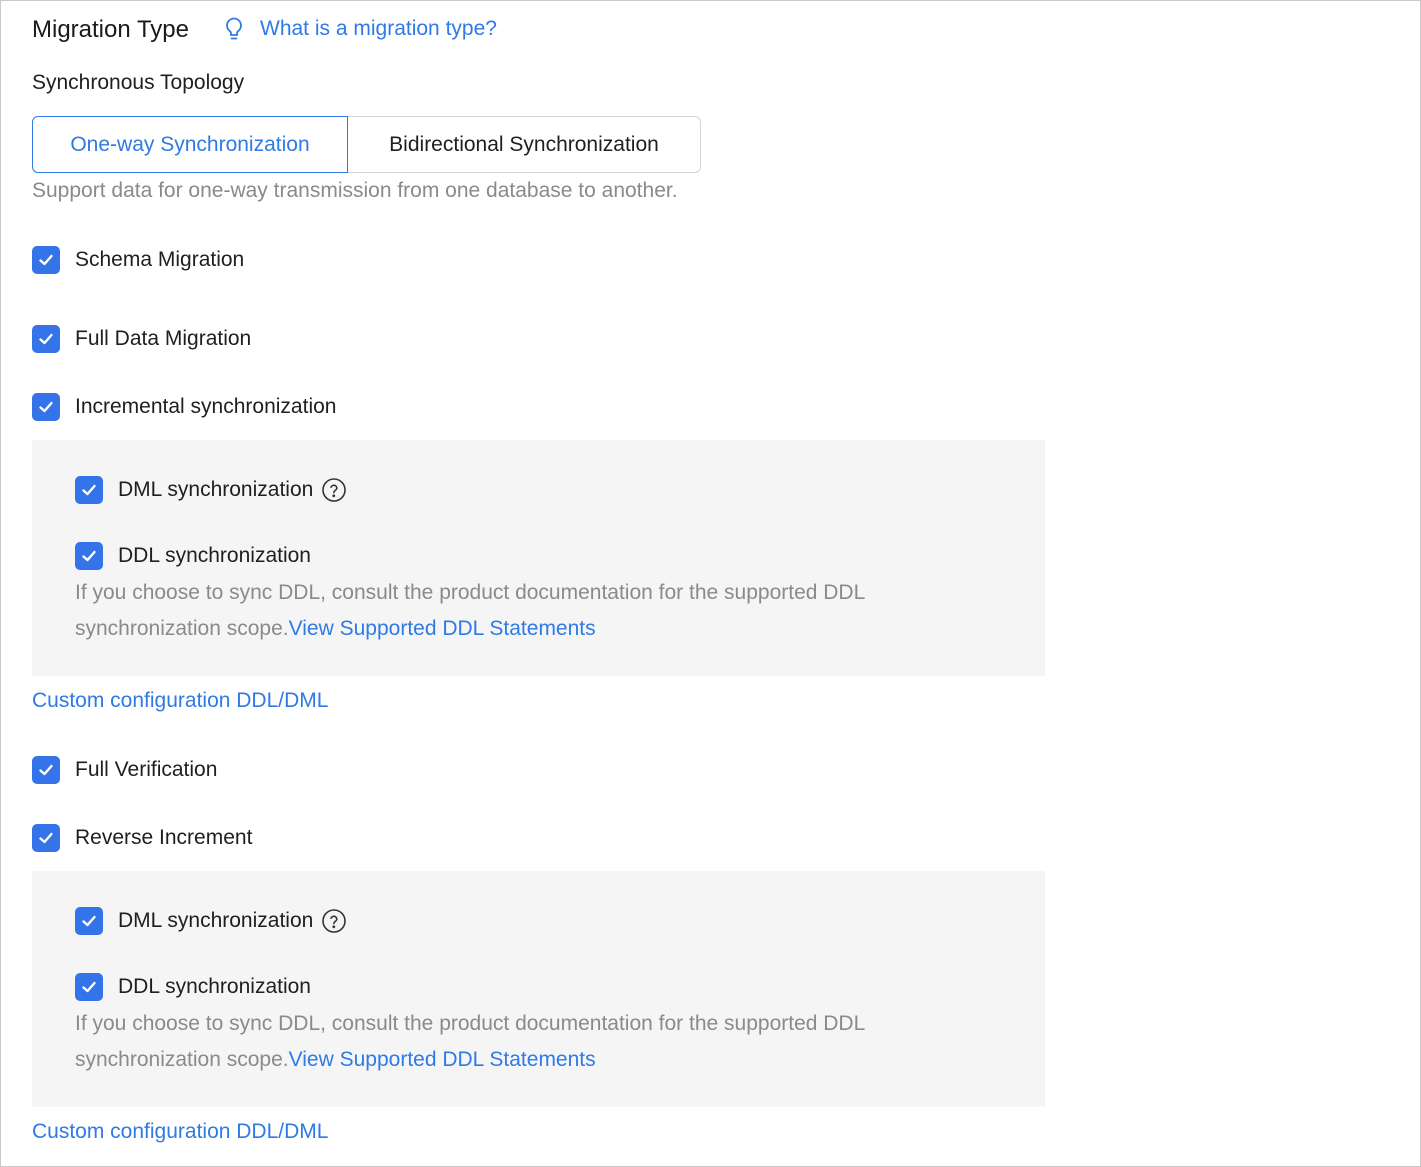  I want to click on incremental-ddl-option: DDL synchronization, so click(193, 556).